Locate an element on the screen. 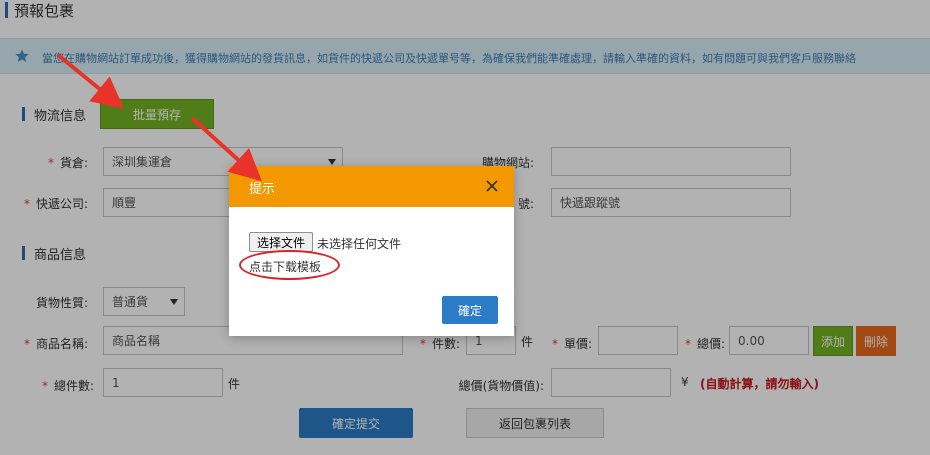 The width and height of the screenshot is (930, 455). dialog-title: 提示 is located at coordinates (262, 189).